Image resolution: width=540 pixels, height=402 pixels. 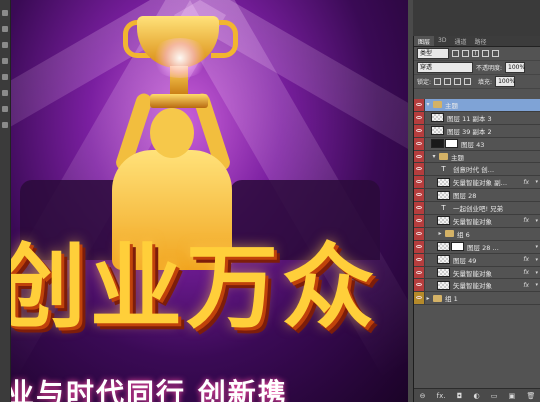 I want to click on tab-3d: 3D, so click(x=442, y=41).